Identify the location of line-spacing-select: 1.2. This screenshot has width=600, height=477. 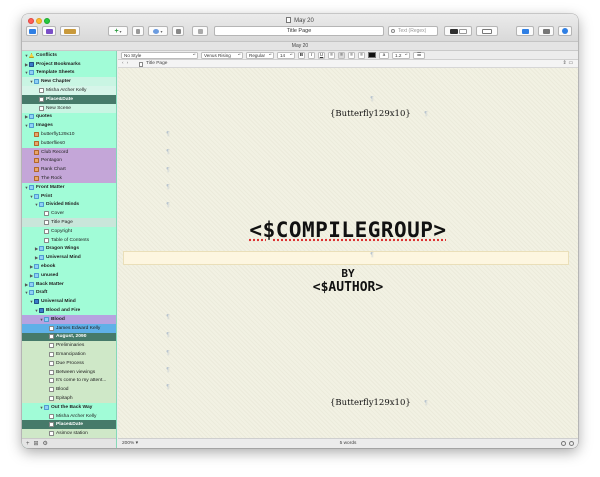
(401, 55).